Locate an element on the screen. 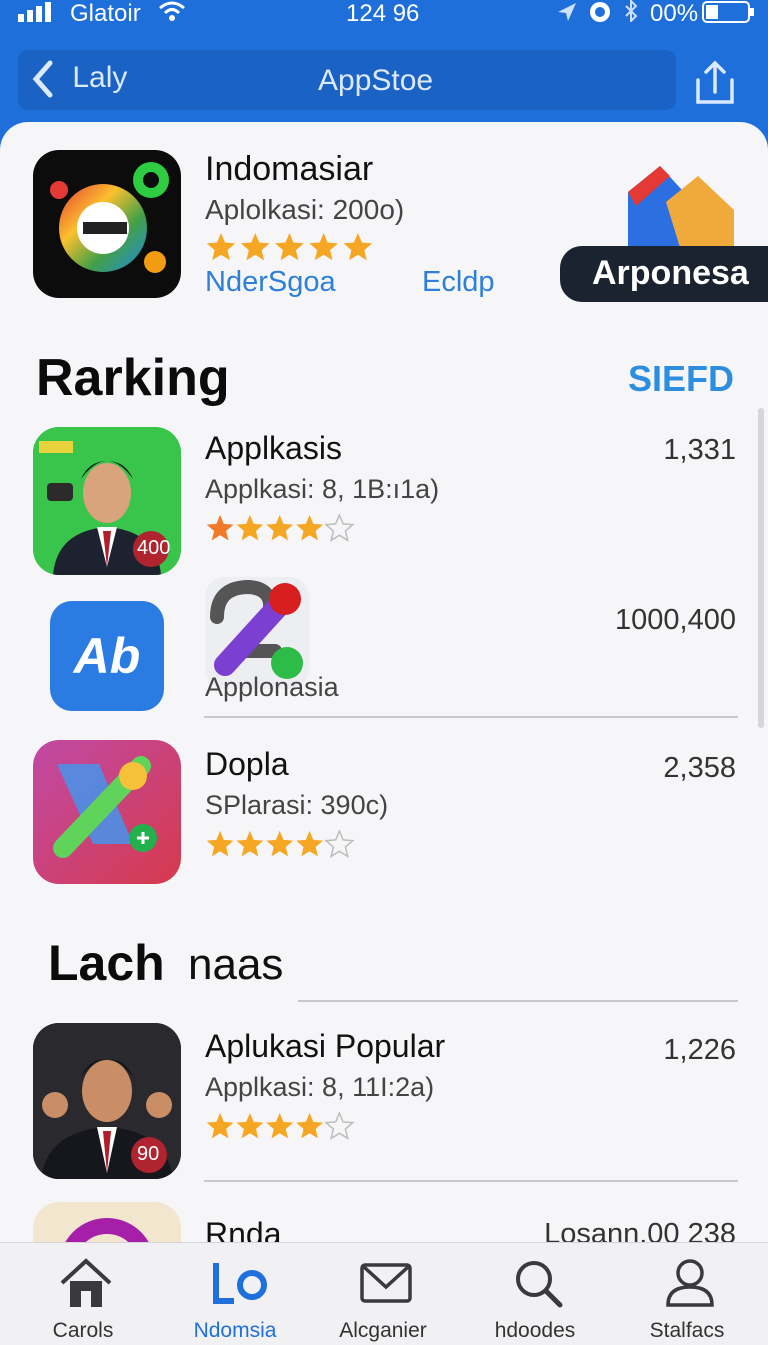 The image size is (768, 1345). ranking-item-icon is located at coordinates (107, 812).